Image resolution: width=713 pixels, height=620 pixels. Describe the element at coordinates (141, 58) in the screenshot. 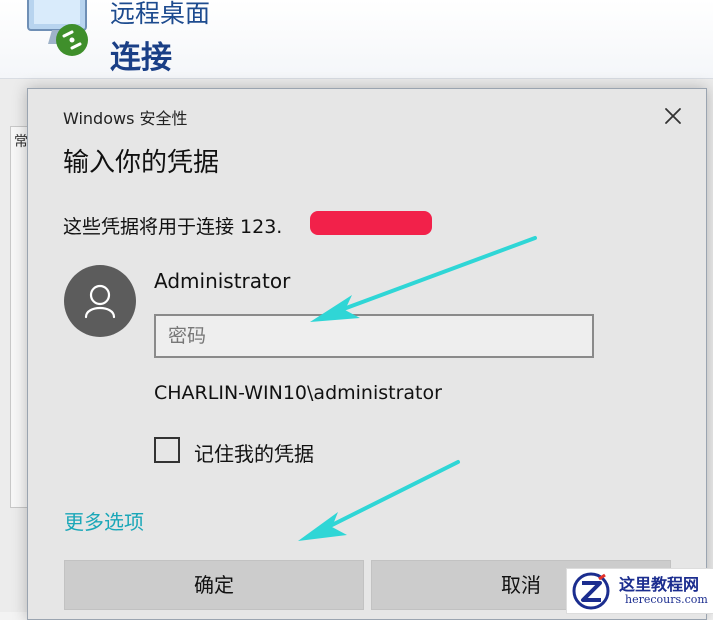

I see `app-title-line2: 连接` at that location.